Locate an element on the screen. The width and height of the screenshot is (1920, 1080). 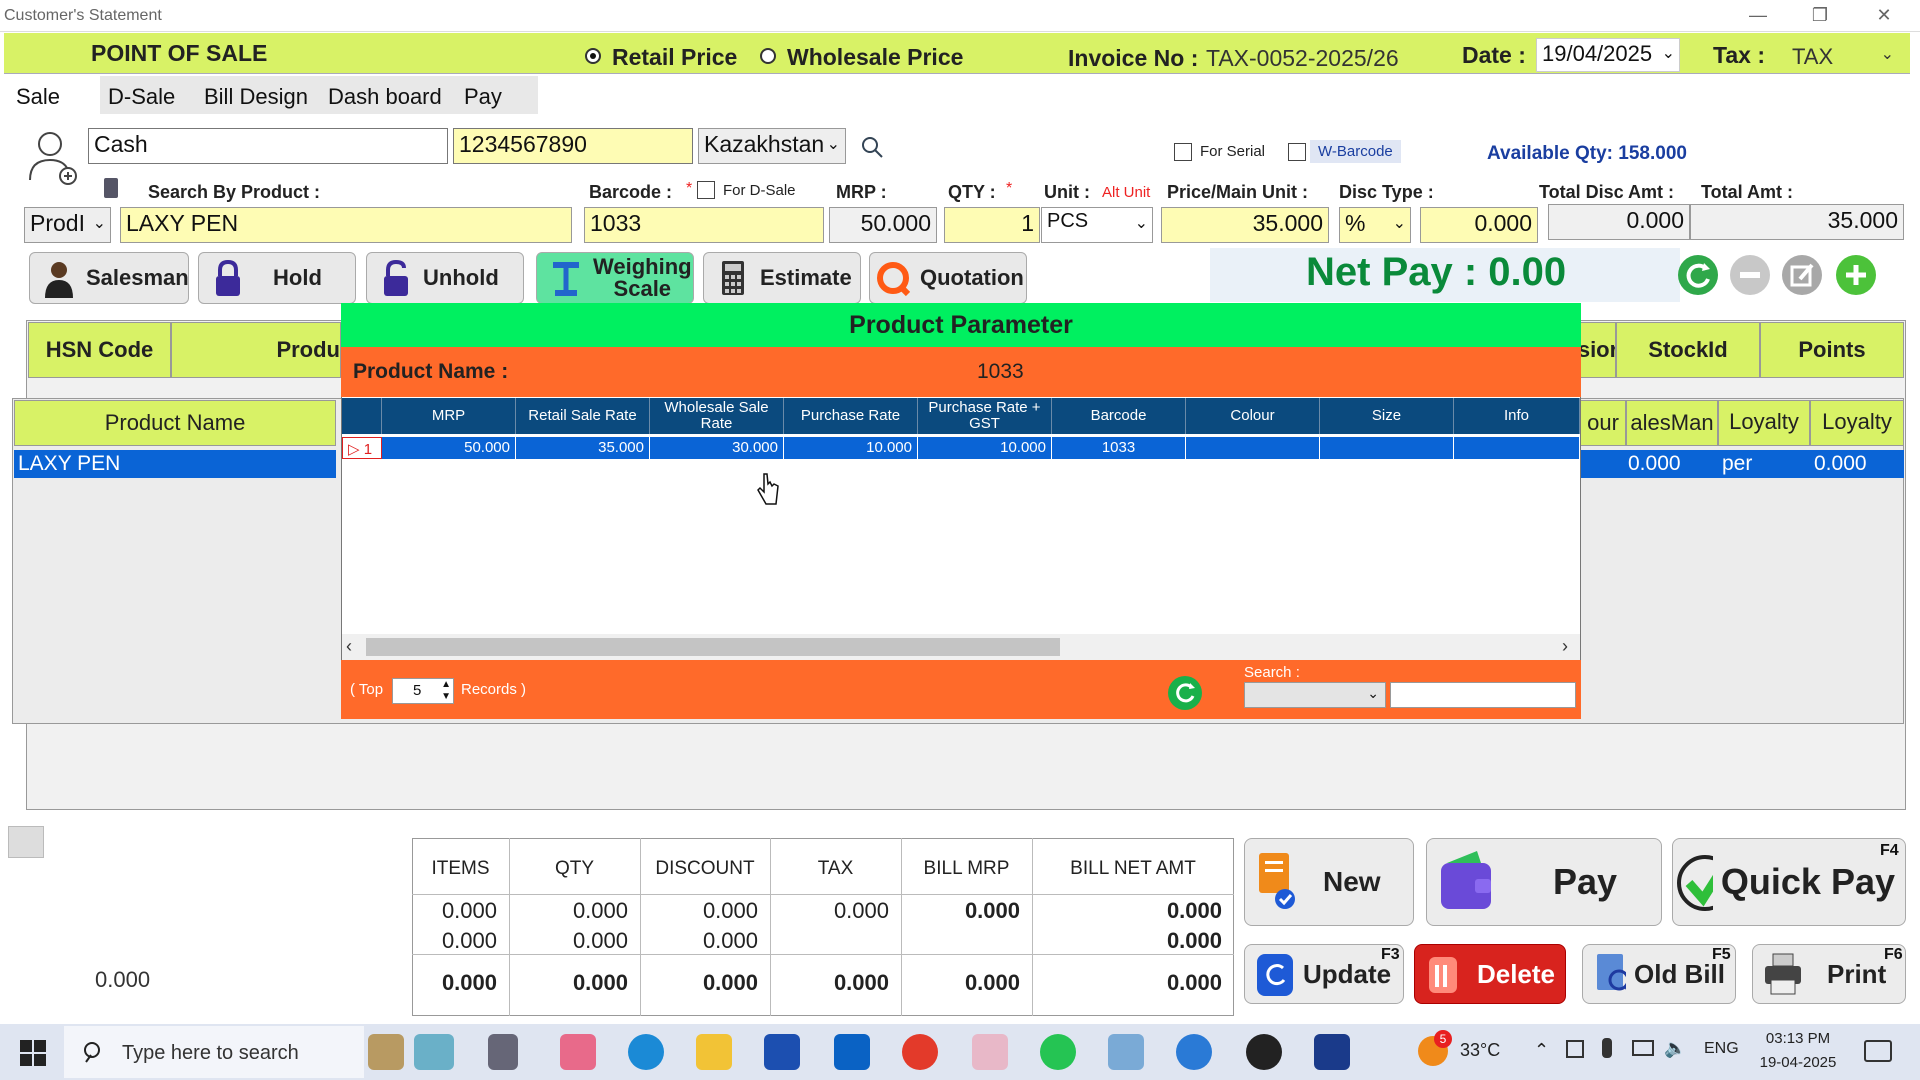
edge-icon is located at coordinates (646, 1052).